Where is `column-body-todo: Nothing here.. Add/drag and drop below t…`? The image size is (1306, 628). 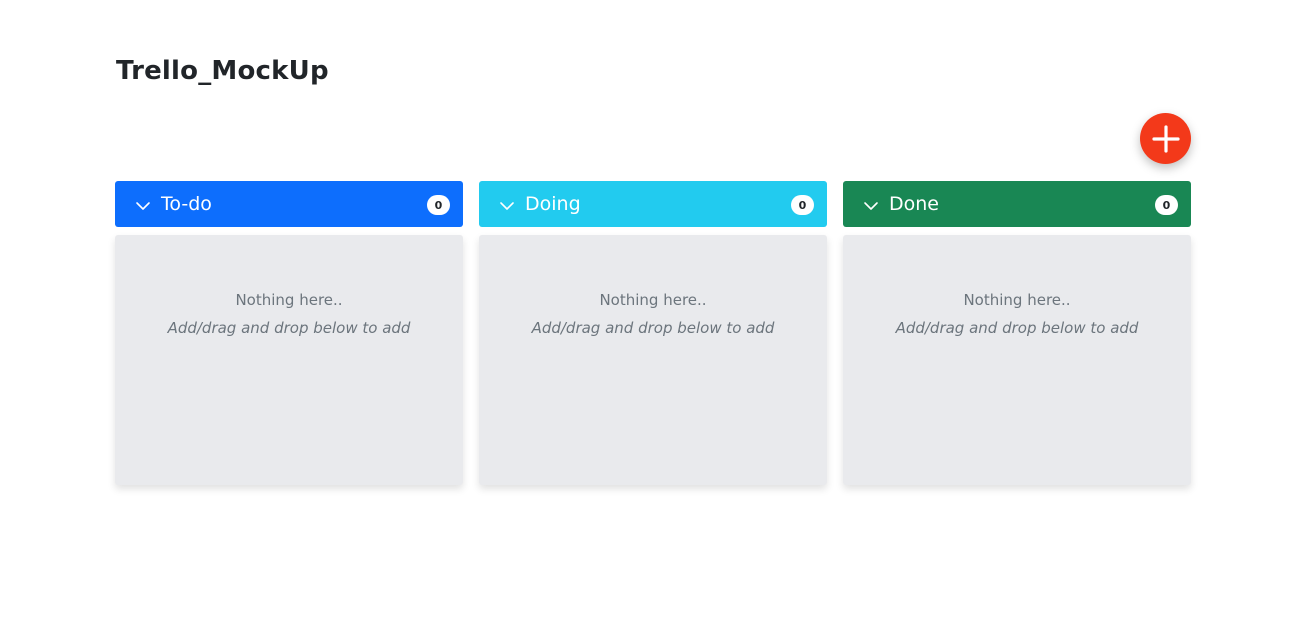
column-body-todo: Nothing here.. Add/drag and drop below t… is located at coordinates (289, 360).